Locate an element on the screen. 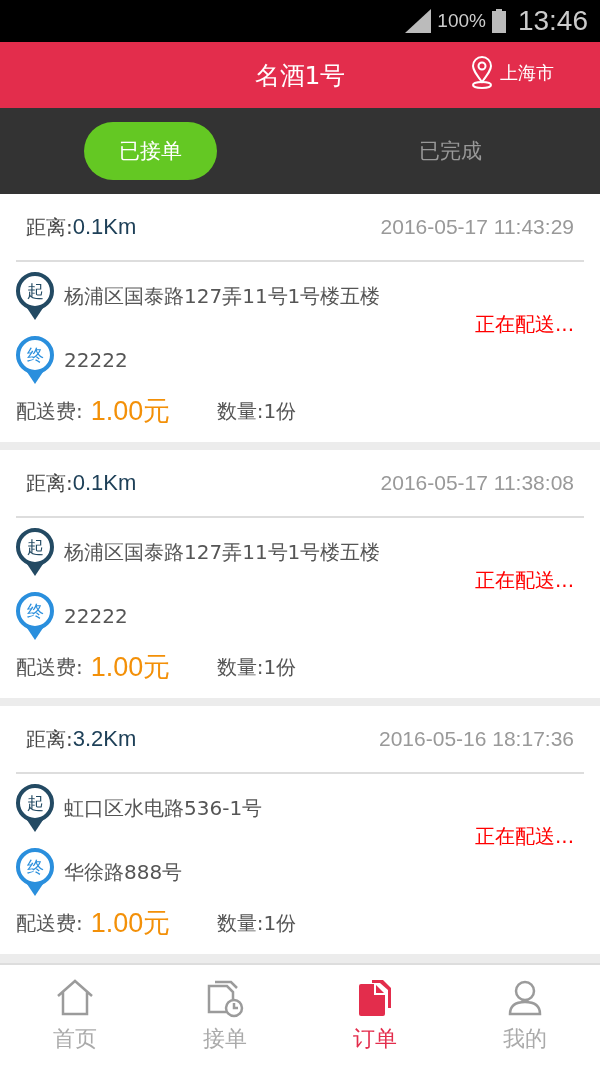 The width and height of the screenshot is (600, 1067). city-link: 上海市 is located at coordinates (527, 73).